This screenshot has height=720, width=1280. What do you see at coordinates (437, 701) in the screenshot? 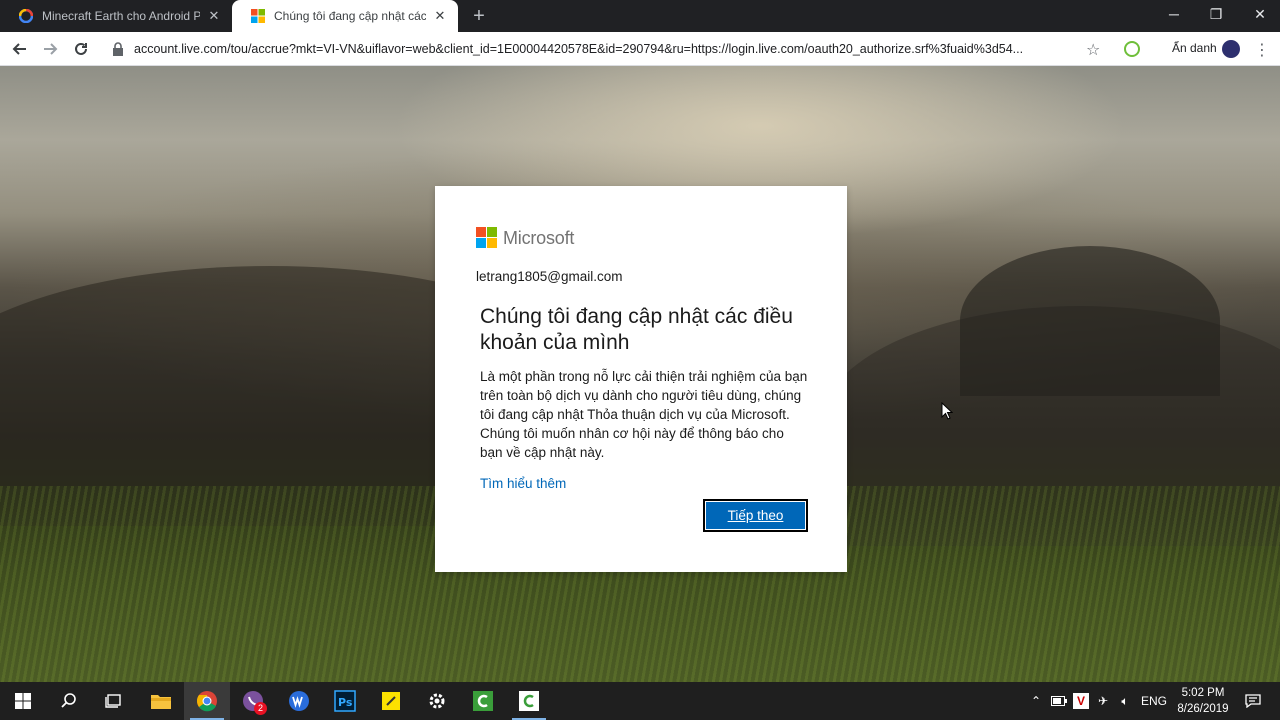
I see `settings-gear-icon` at bounding box center [437, 701].